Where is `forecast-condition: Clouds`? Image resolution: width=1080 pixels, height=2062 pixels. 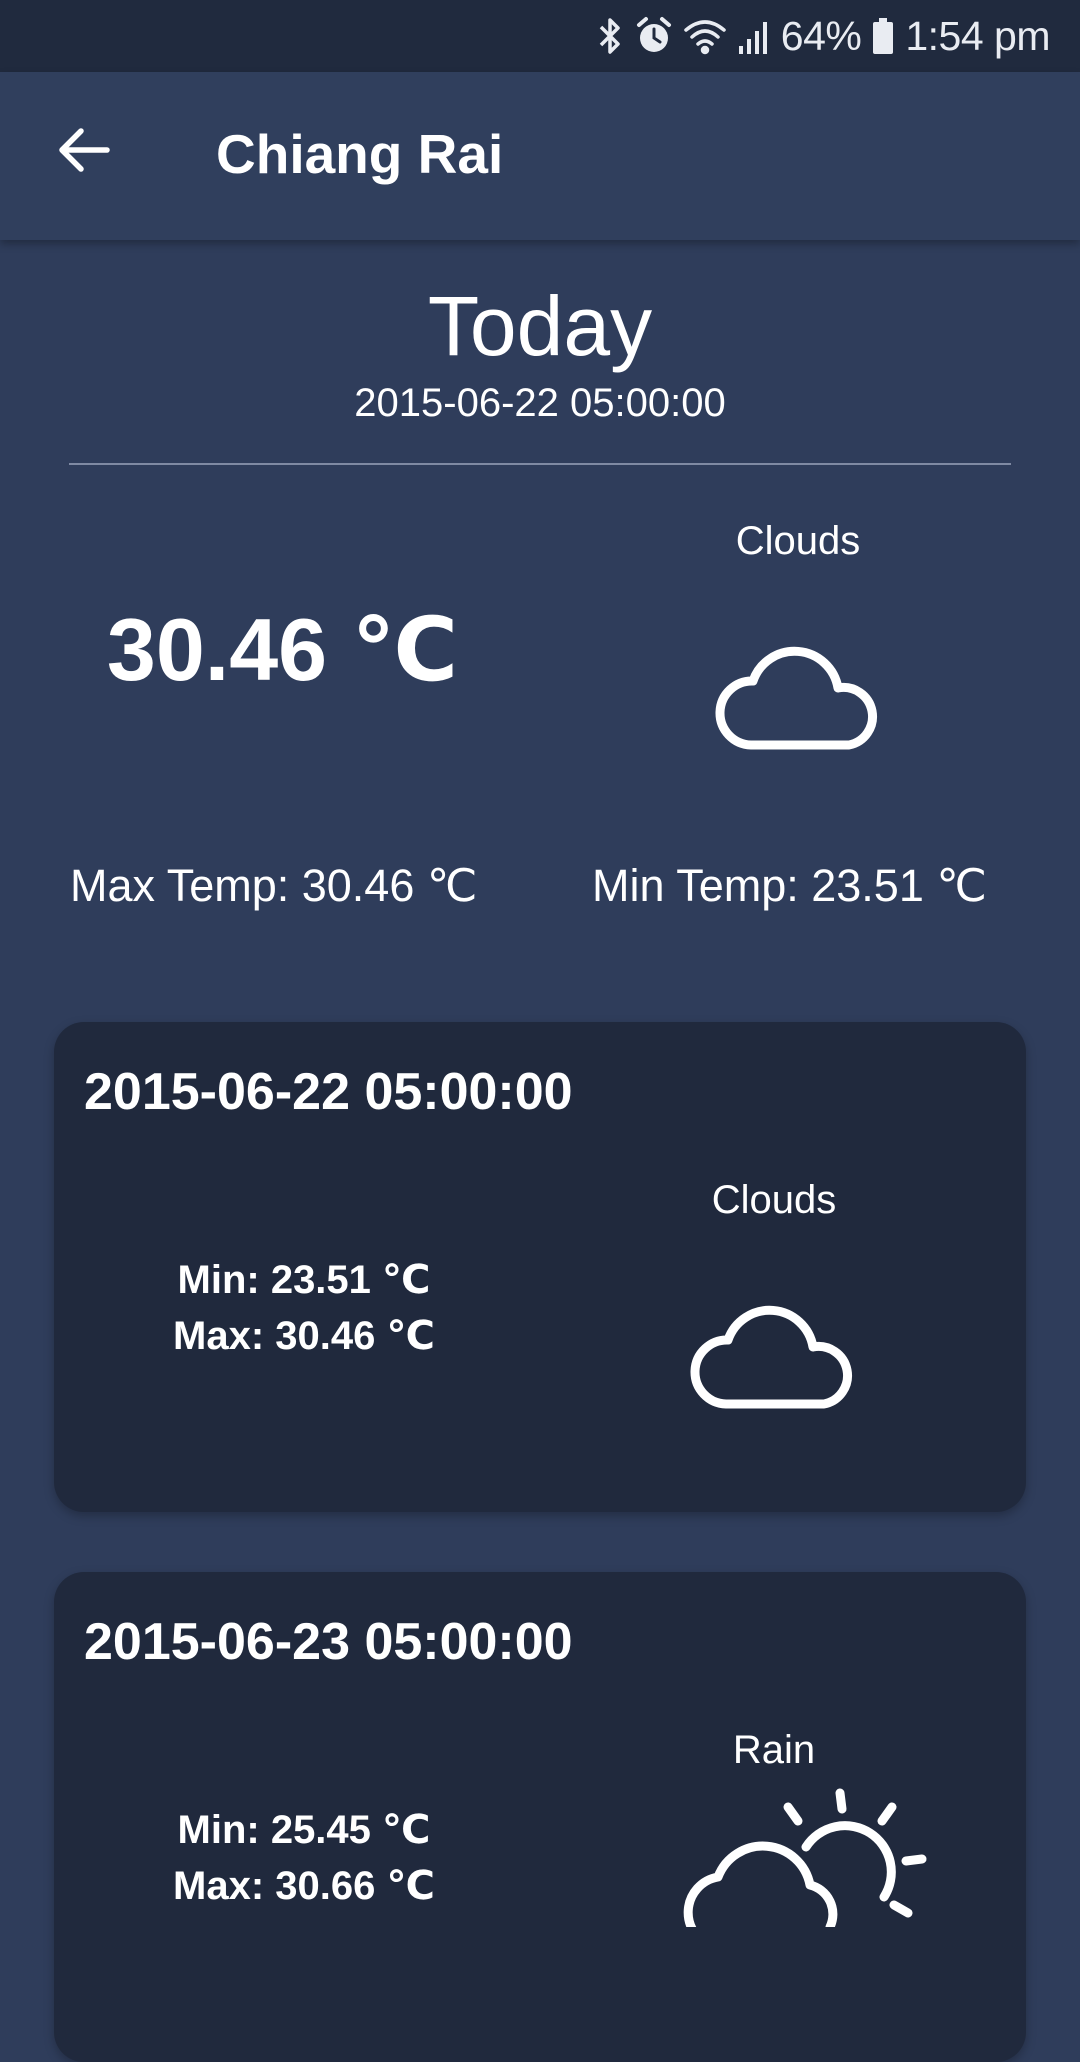
forecast-condition: Clouds is located at coordinates (774, 1200).